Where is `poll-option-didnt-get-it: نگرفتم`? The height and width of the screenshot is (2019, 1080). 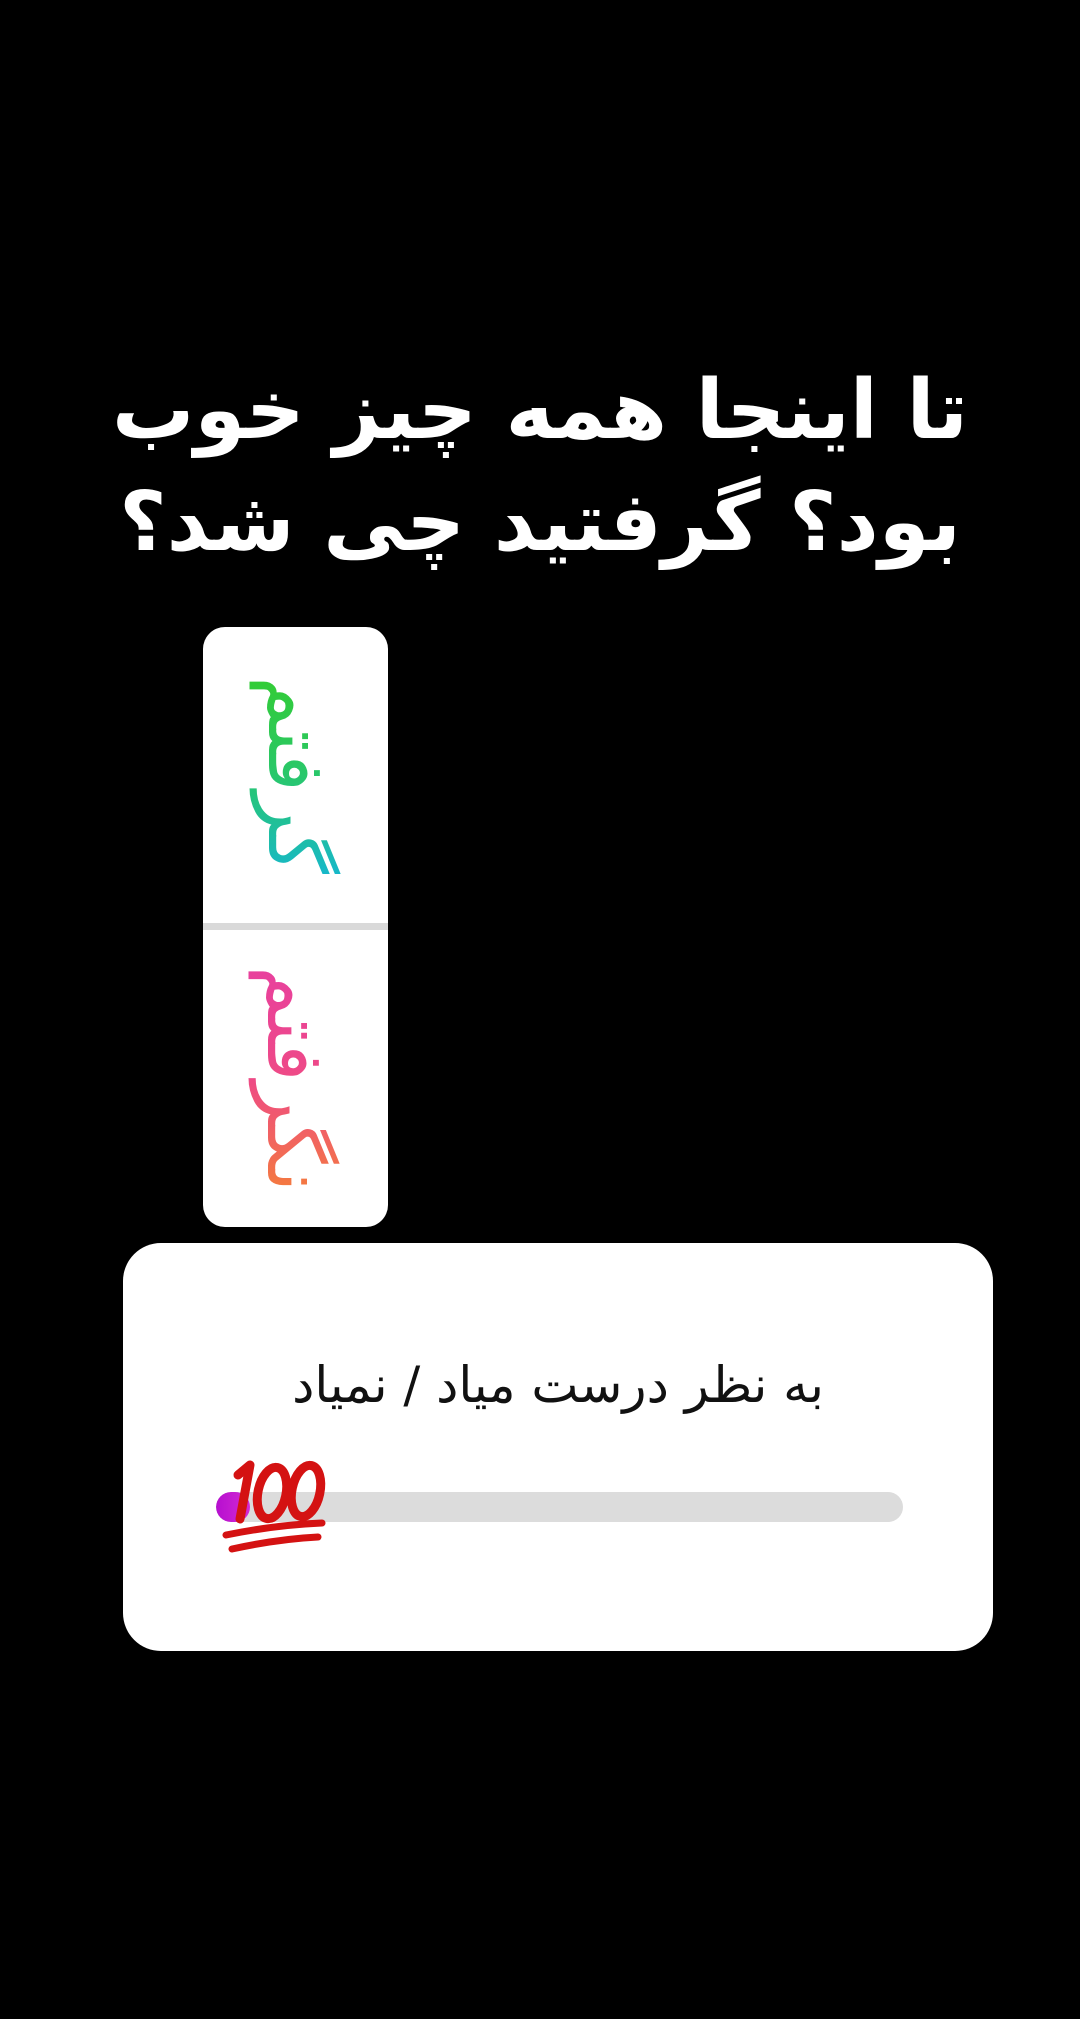
poll-option-didnt-get-it: نگرفتم is located at coordinates (295, 1079).